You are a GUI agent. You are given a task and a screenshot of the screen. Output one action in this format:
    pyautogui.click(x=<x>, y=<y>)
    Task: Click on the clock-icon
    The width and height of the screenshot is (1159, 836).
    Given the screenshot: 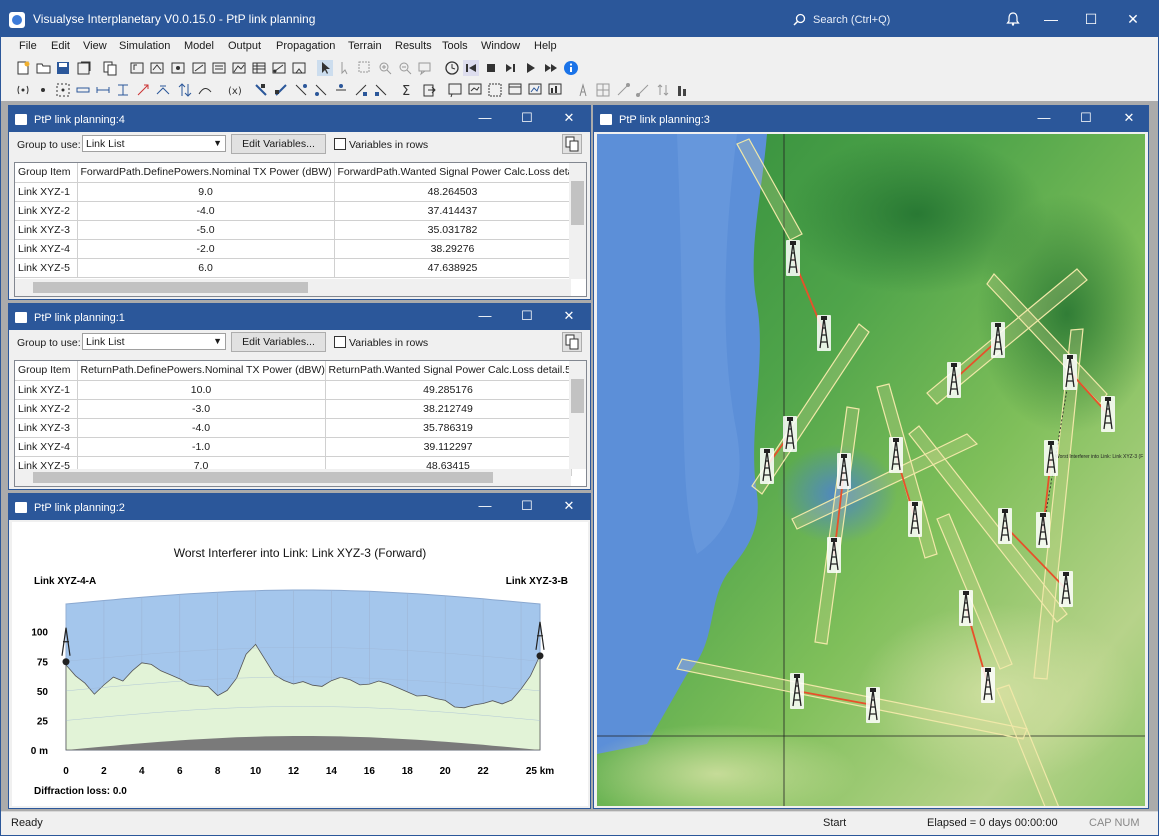 What is the action you would take?
    pyautogui.click(x=452, y=68)
    